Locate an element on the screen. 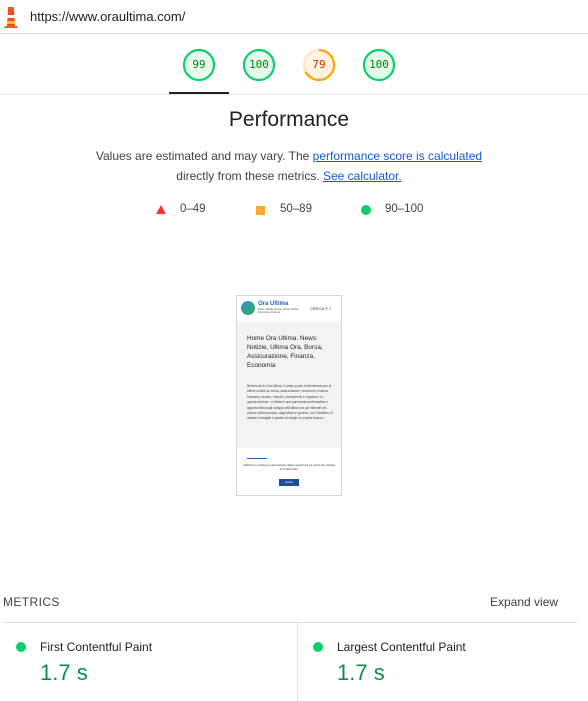 The image size is (588, 701). expand-view-toggle: Expand view is located at coordinates (524, 602).